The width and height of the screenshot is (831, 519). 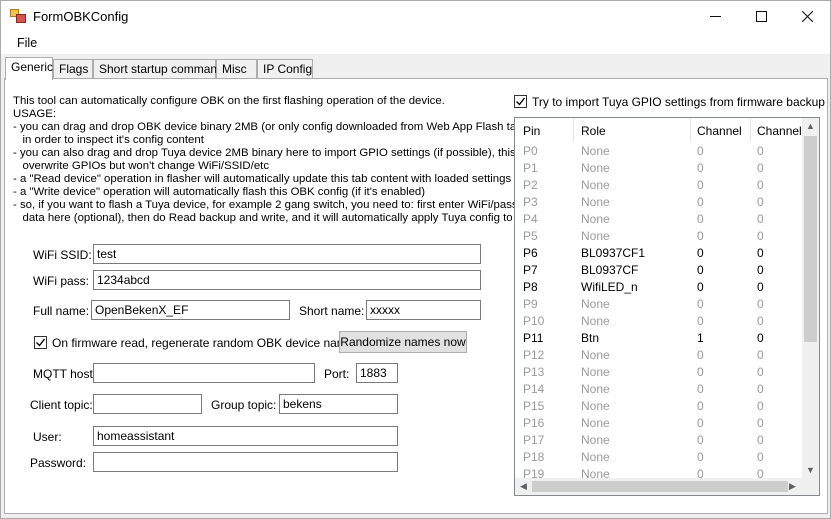 What do you see at coordinates (245, 436) in the screenshot?
I see `user-input: homeassistant` at bounding box center [245, 436].